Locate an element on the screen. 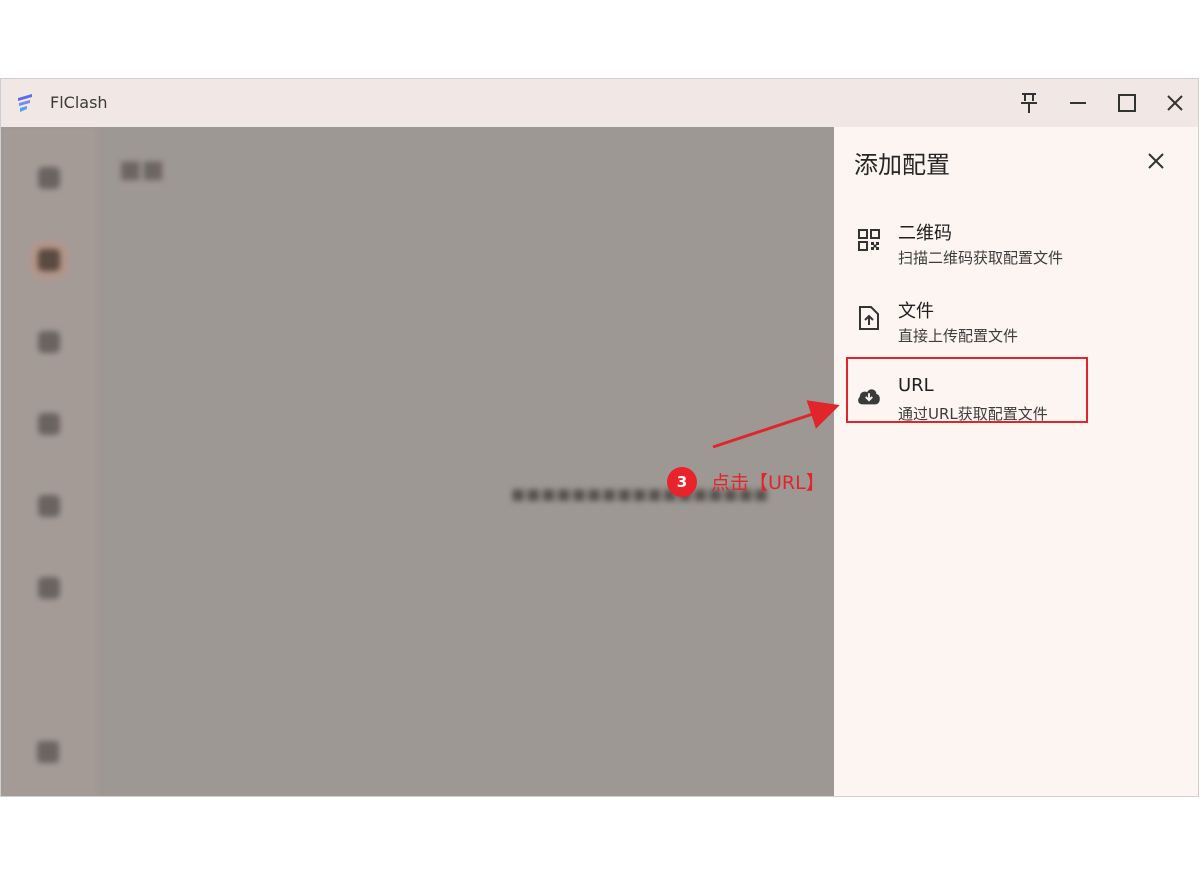 The height and width of the screenshot is (877, 1200). option-file: 文件 直接上传配置文件 is located at coordinates (1016, 320).